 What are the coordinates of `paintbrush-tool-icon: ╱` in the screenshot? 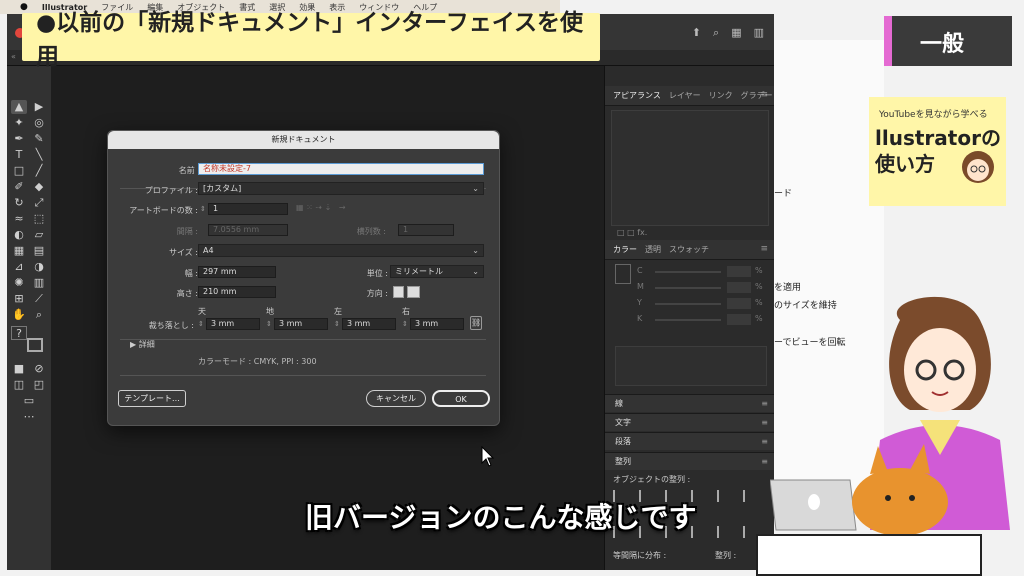 It's located at (39, 171).